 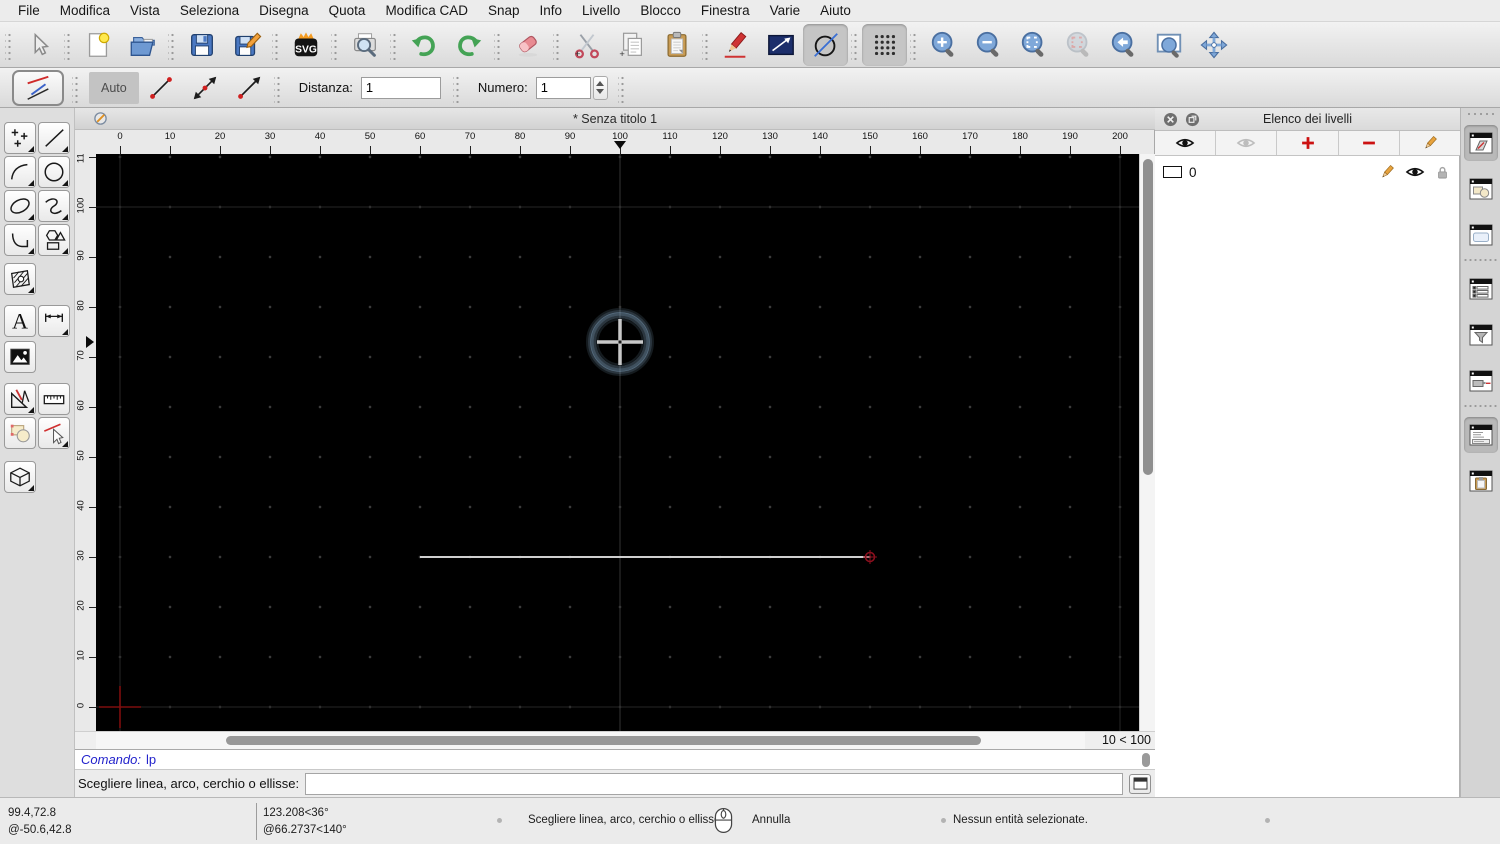 What do you see at coordinates (988, 45) in the screenshot?
I see `zoom-out-button` at bounding box center [988, 45].